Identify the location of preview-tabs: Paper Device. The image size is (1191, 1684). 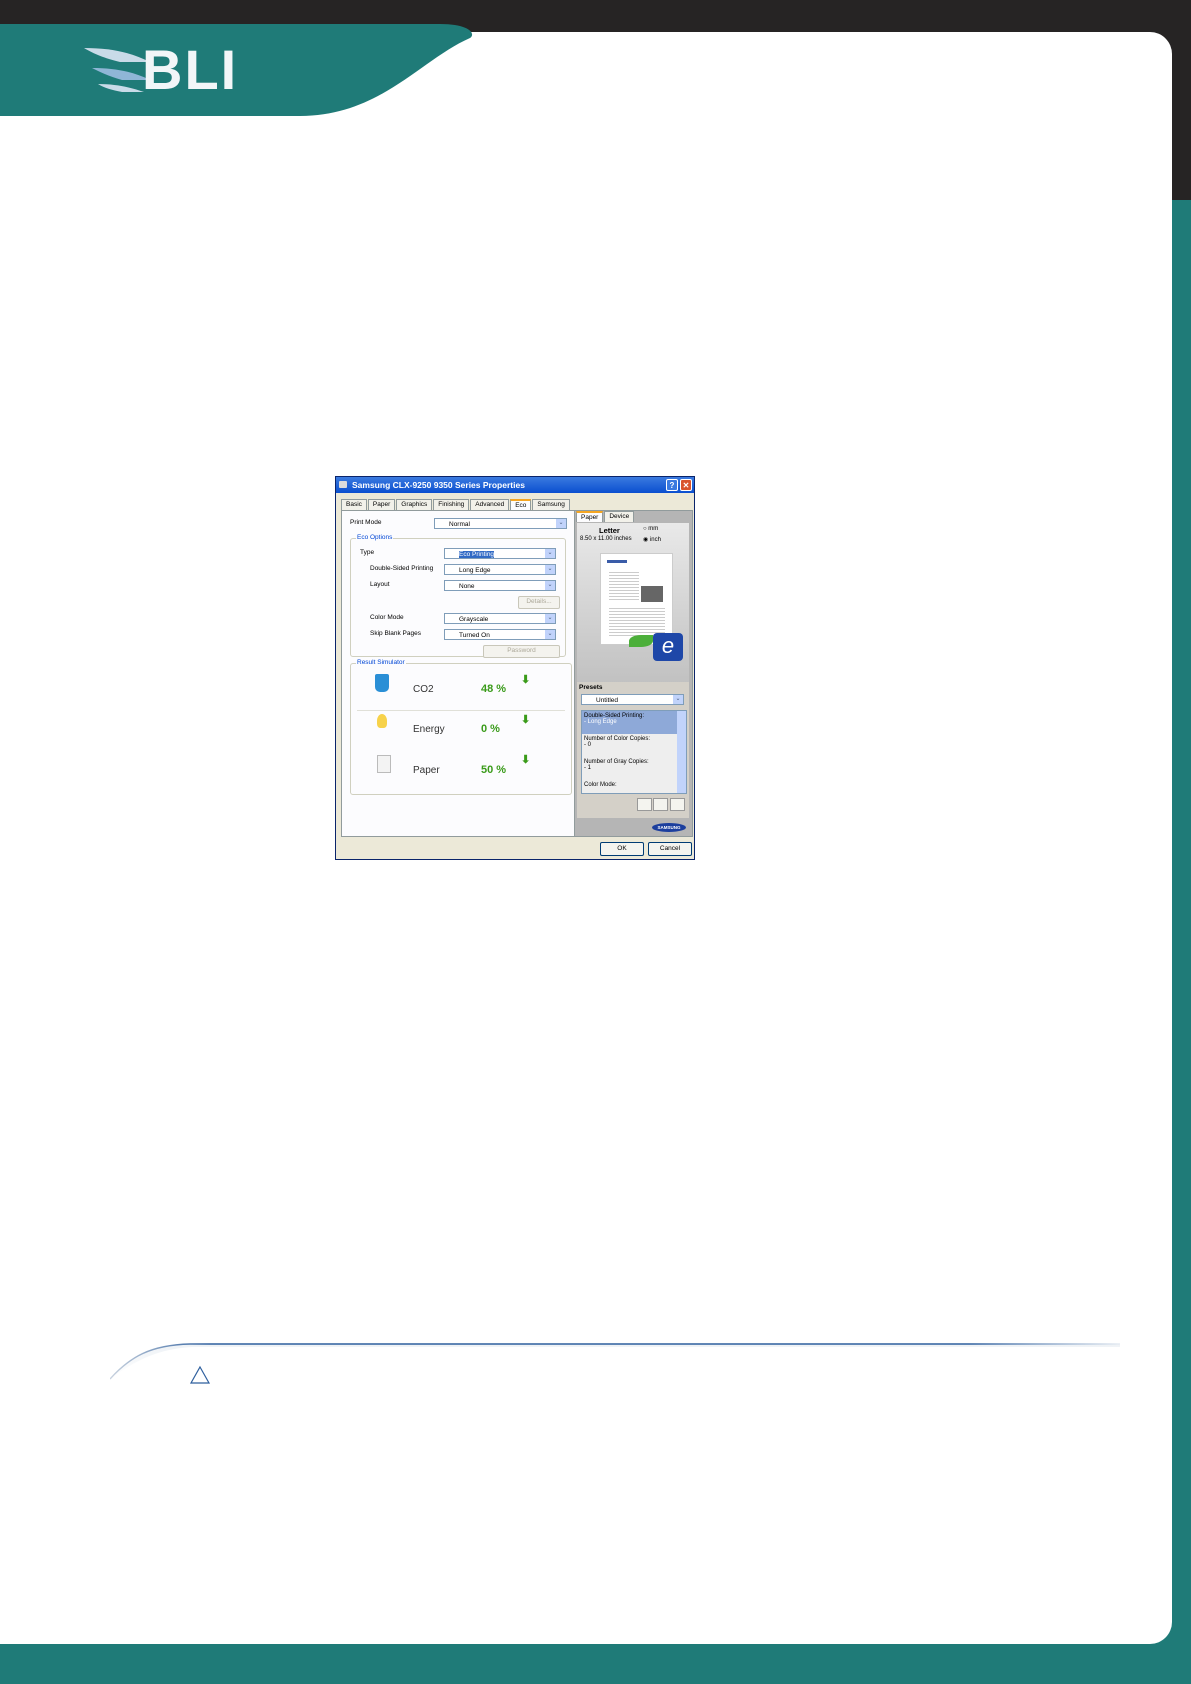
(605, 516).